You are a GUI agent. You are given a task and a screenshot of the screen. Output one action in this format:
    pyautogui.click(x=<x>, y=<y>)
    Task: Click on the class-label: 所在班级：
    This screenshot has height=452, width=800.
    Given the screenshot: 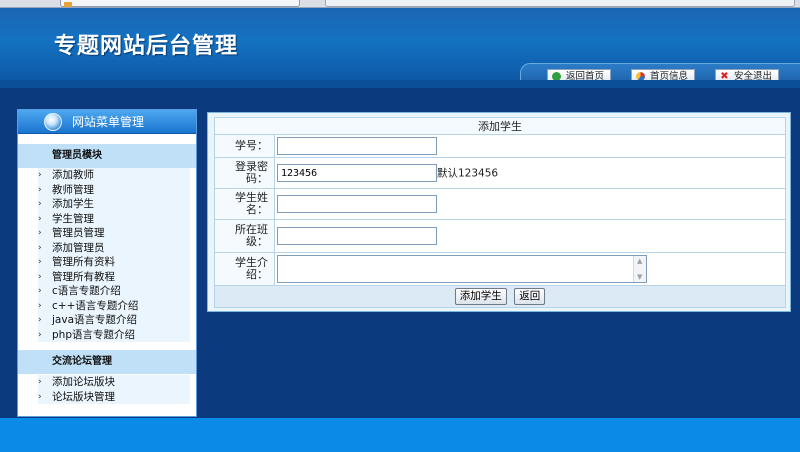 What is the action you would take?
    pyautogui.click(x=244, y=236)
    